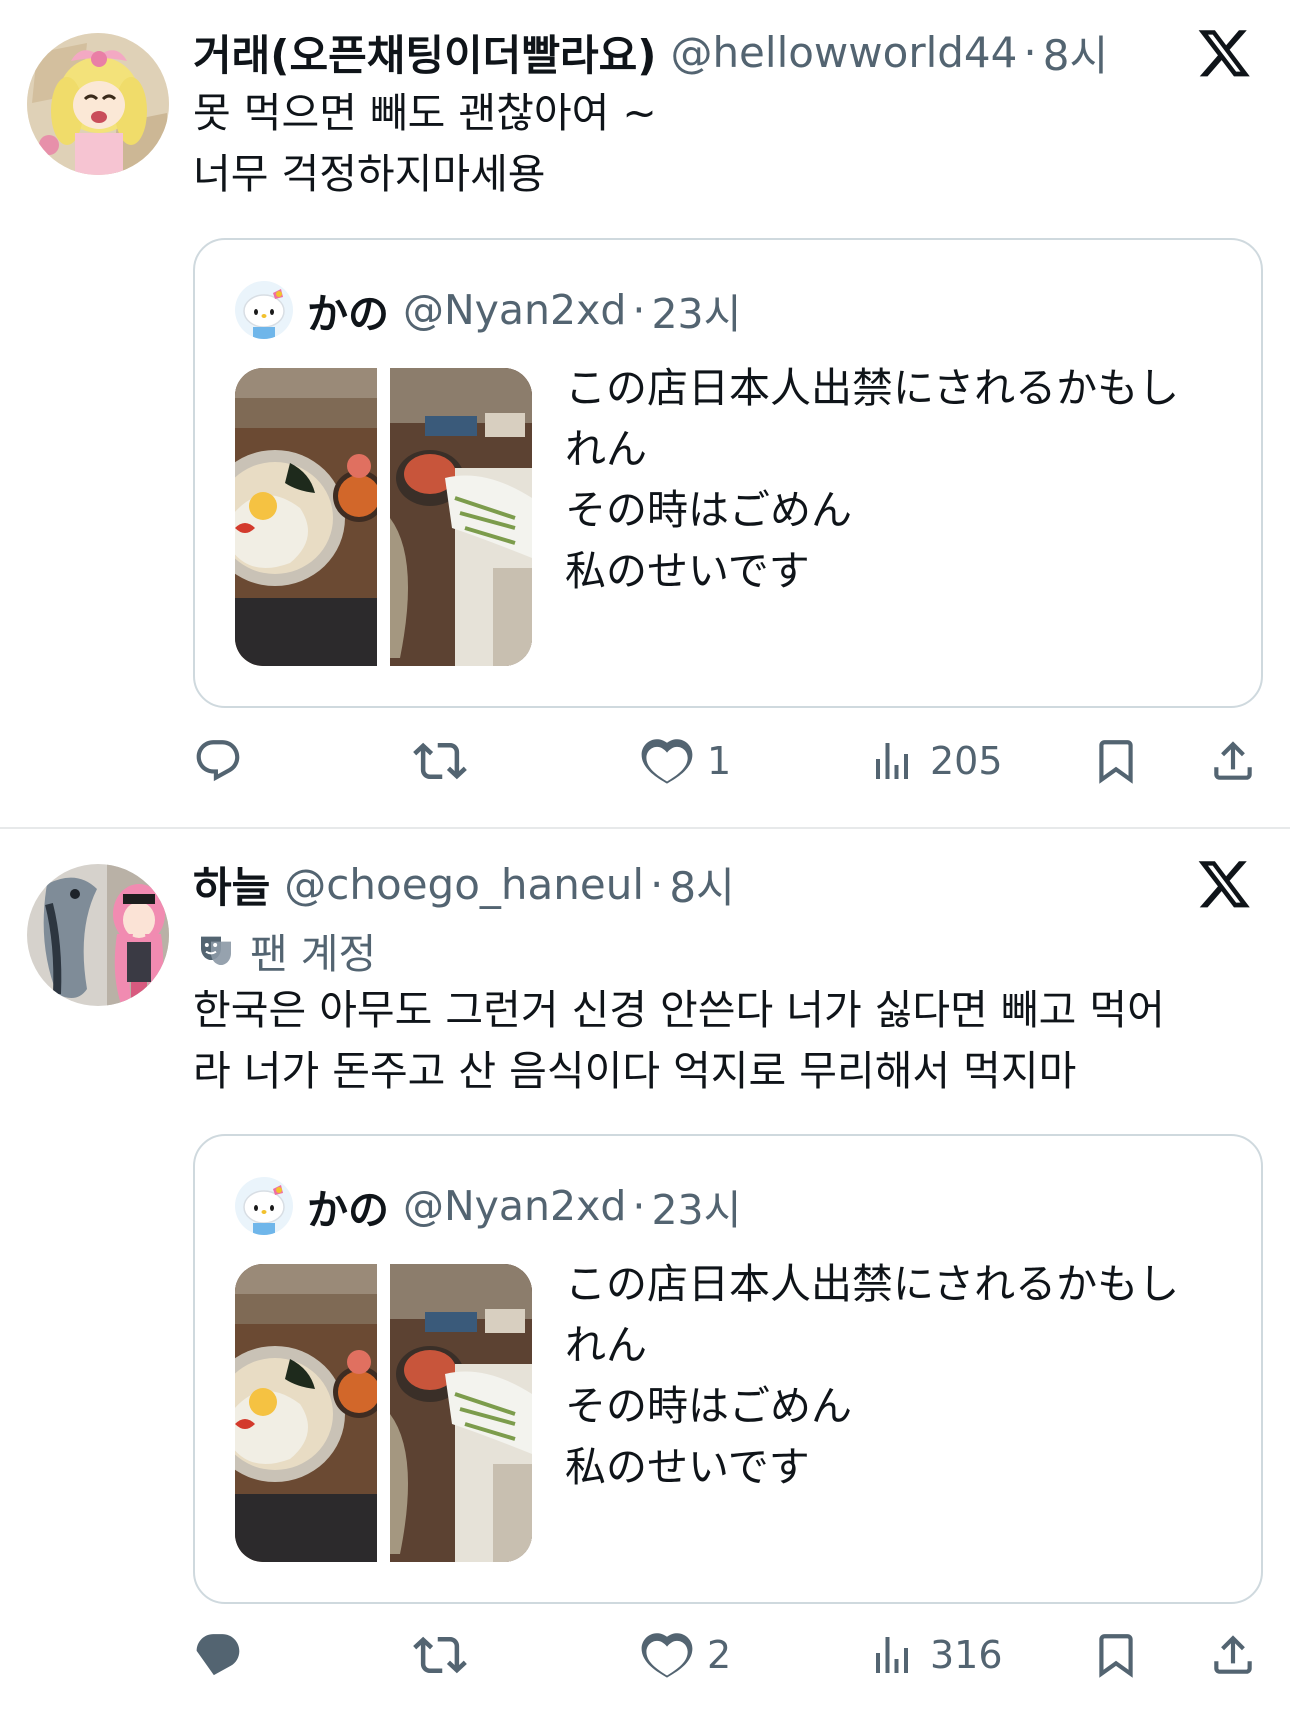 The image size is (1290, 1725). I want to click on theater-mask-icon, so click(216, 950).